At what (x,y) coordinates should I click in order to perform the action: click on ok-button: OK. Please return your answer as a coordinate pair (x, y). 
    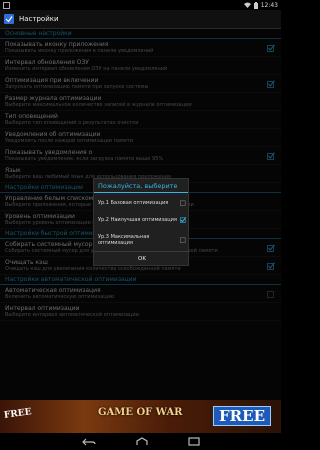
    Looking at the image, I should click on (142, 258).